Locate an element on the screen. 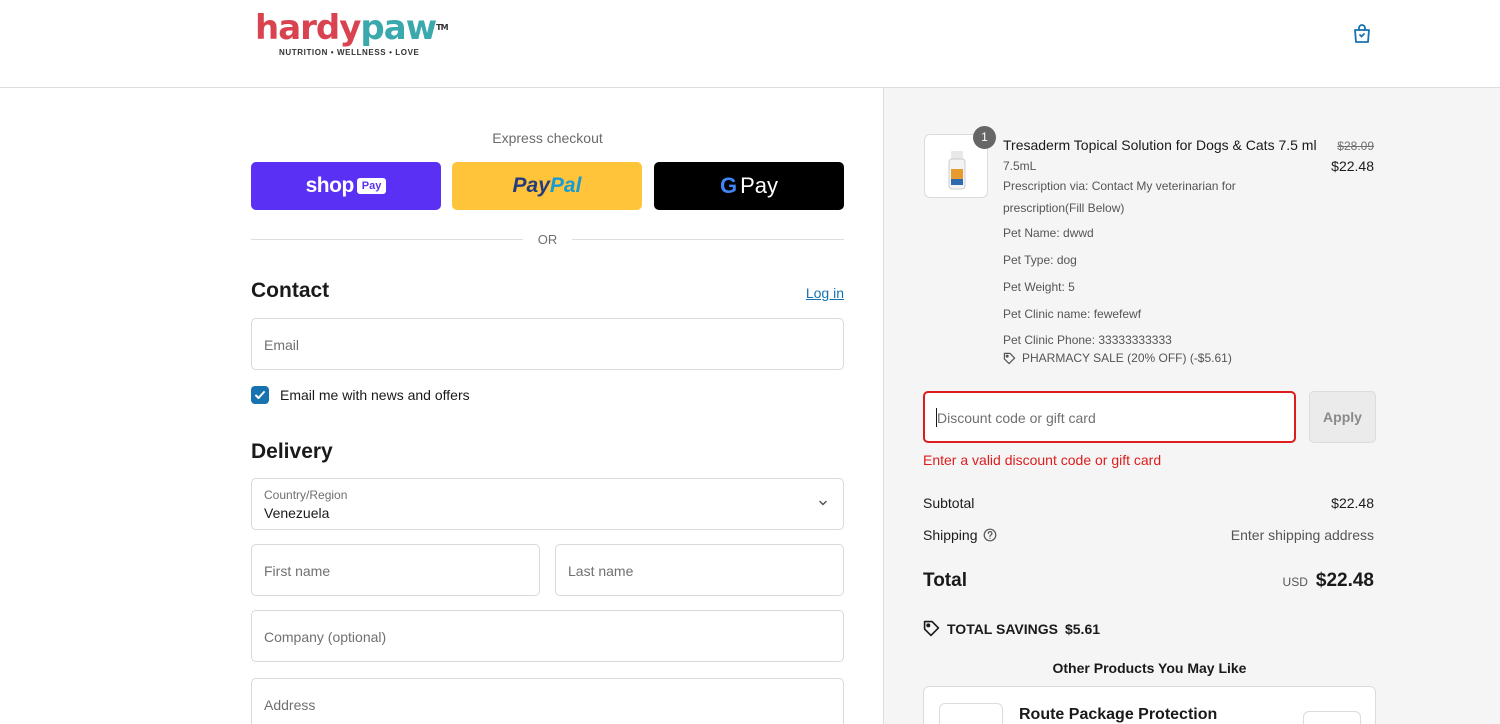 This screenshot has height=724, width=1500. currency-code: USD is located at coordinates (1295, 582).